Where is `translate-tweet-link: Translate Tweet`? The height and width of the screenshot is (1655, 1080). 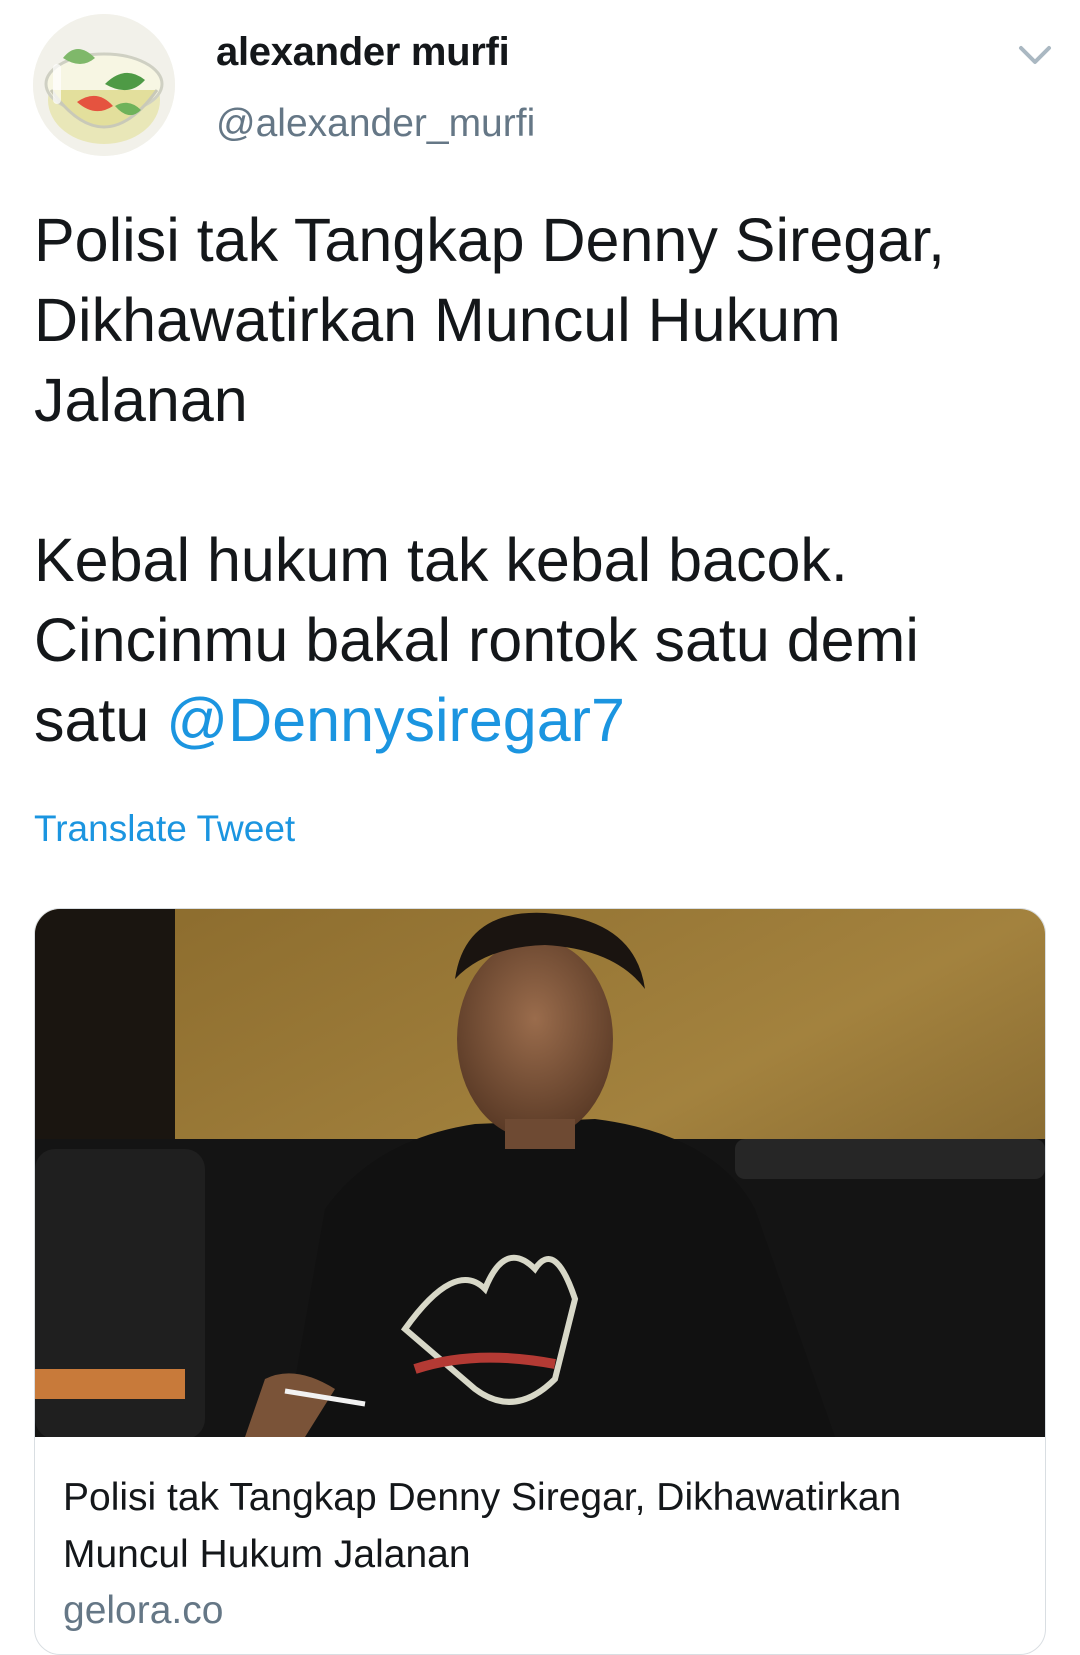
translate-tweet-link: Translate Tweet is located at coordinates (164, 829).